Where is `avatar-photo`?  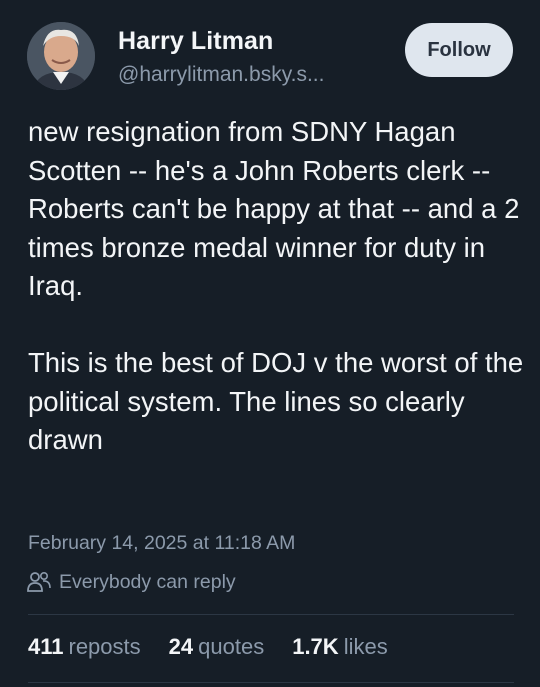 avatar-photo is located at coordinates (61, 56).